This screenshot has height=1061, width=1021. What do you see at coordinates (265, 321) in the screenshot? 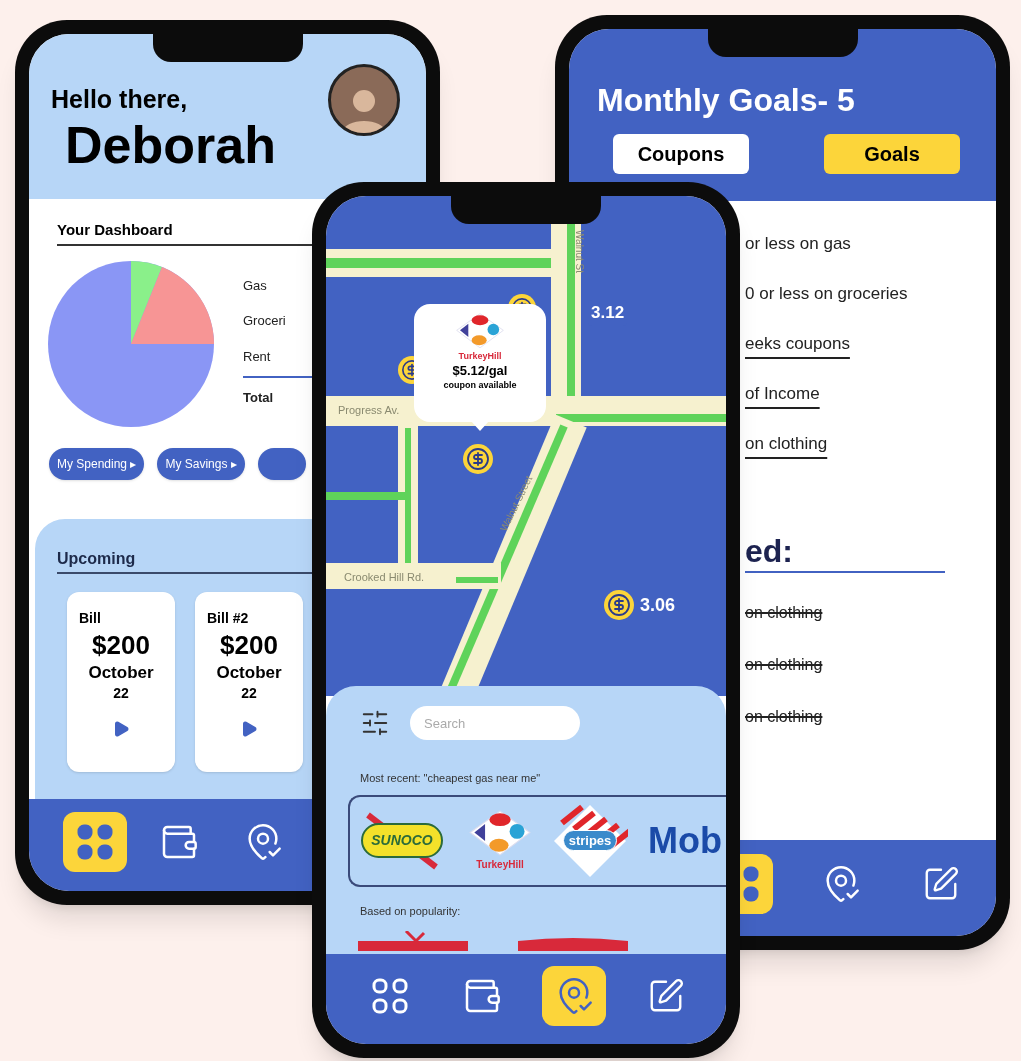
I see `legend-label: Groceri` at bounding box center [265, 321].